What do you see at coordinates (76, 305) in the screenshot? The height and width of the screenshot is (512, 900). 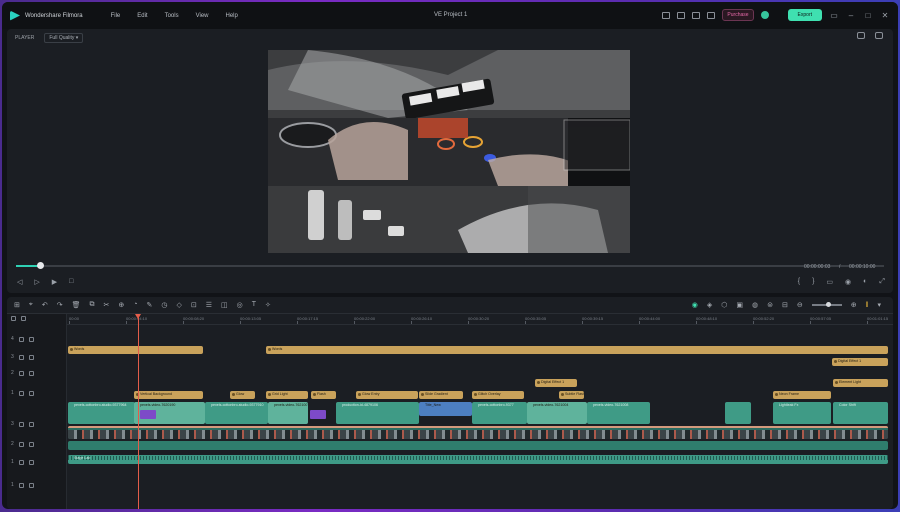 I see `delete-icon: 🗑` at bounding box center [76, 305].